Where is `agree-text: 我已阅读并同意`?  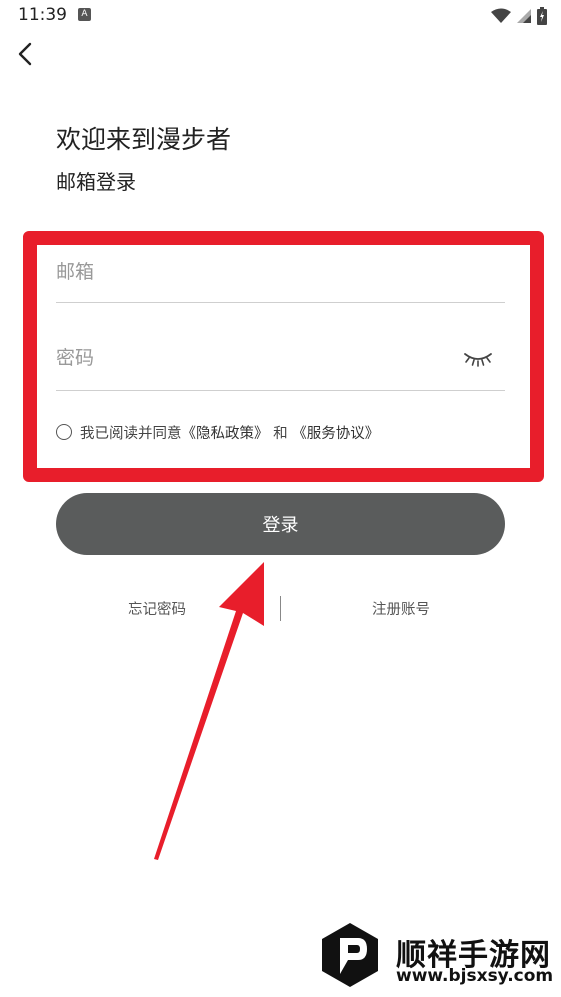 agree-text: 我已阅读并同意 is located at coordinates (131, 433).